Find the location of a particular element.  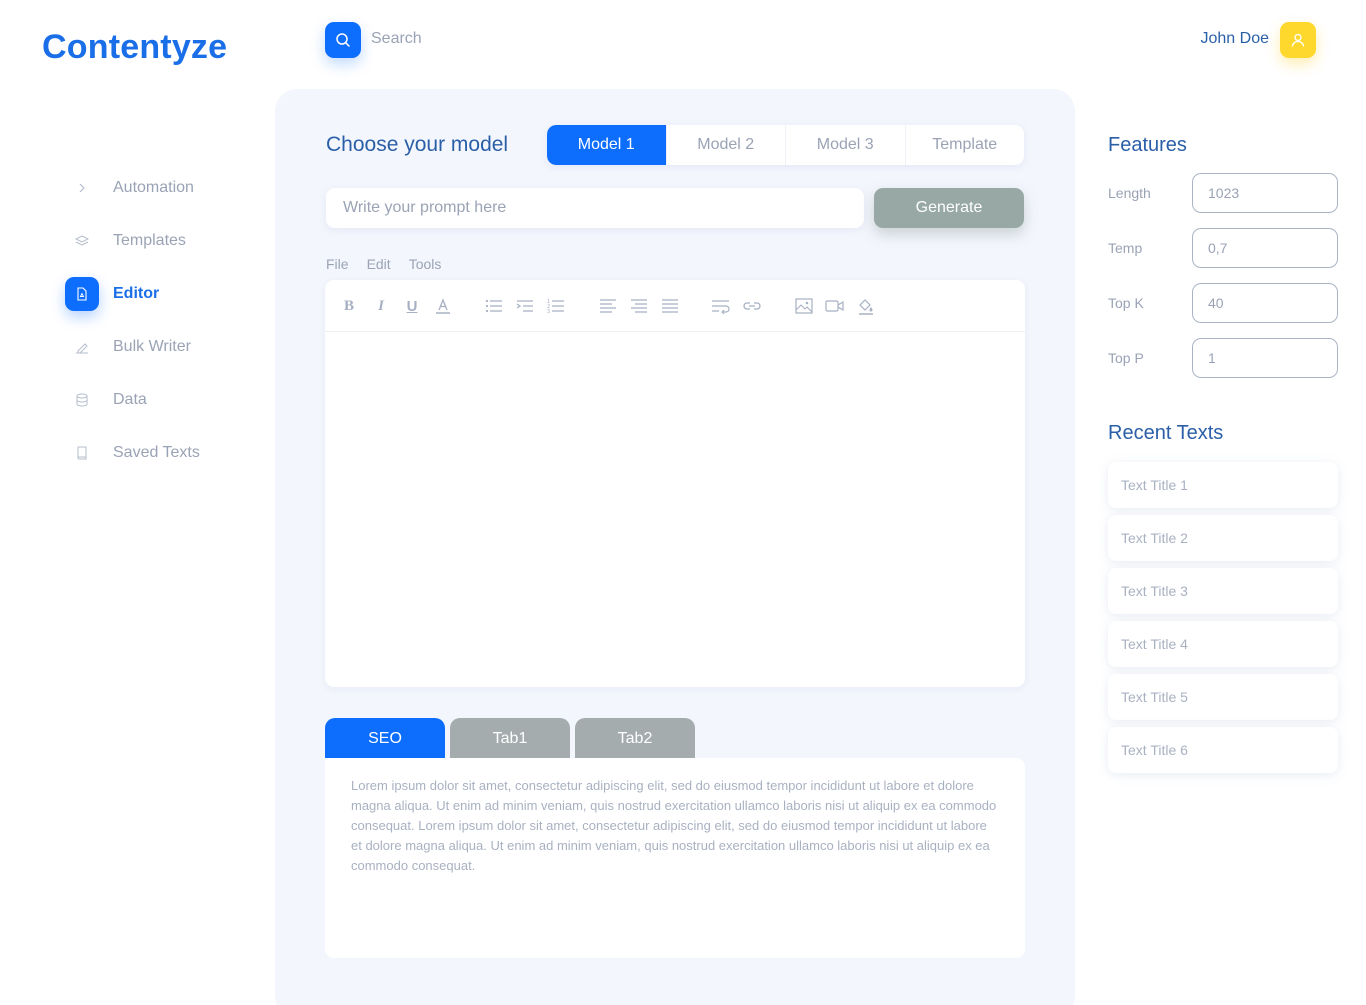

sidebar-item-label: Editor is located at coordinates (136, 293).